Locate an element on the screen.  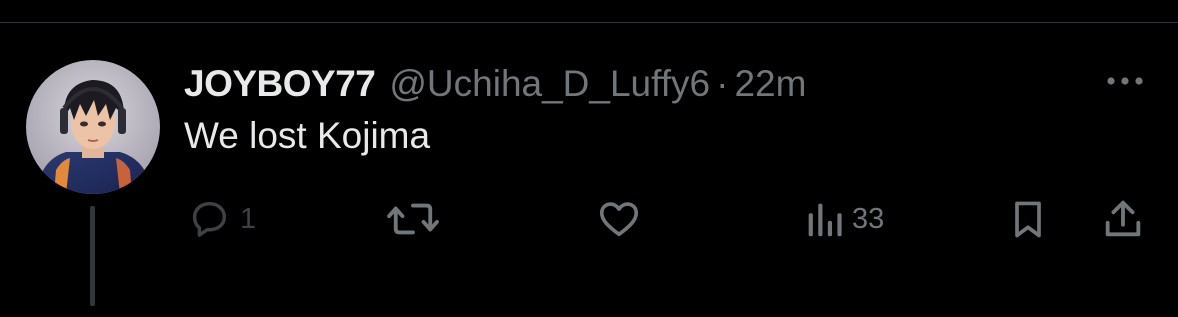
more-horizontal-icon is located at coordinates (1125, 81).